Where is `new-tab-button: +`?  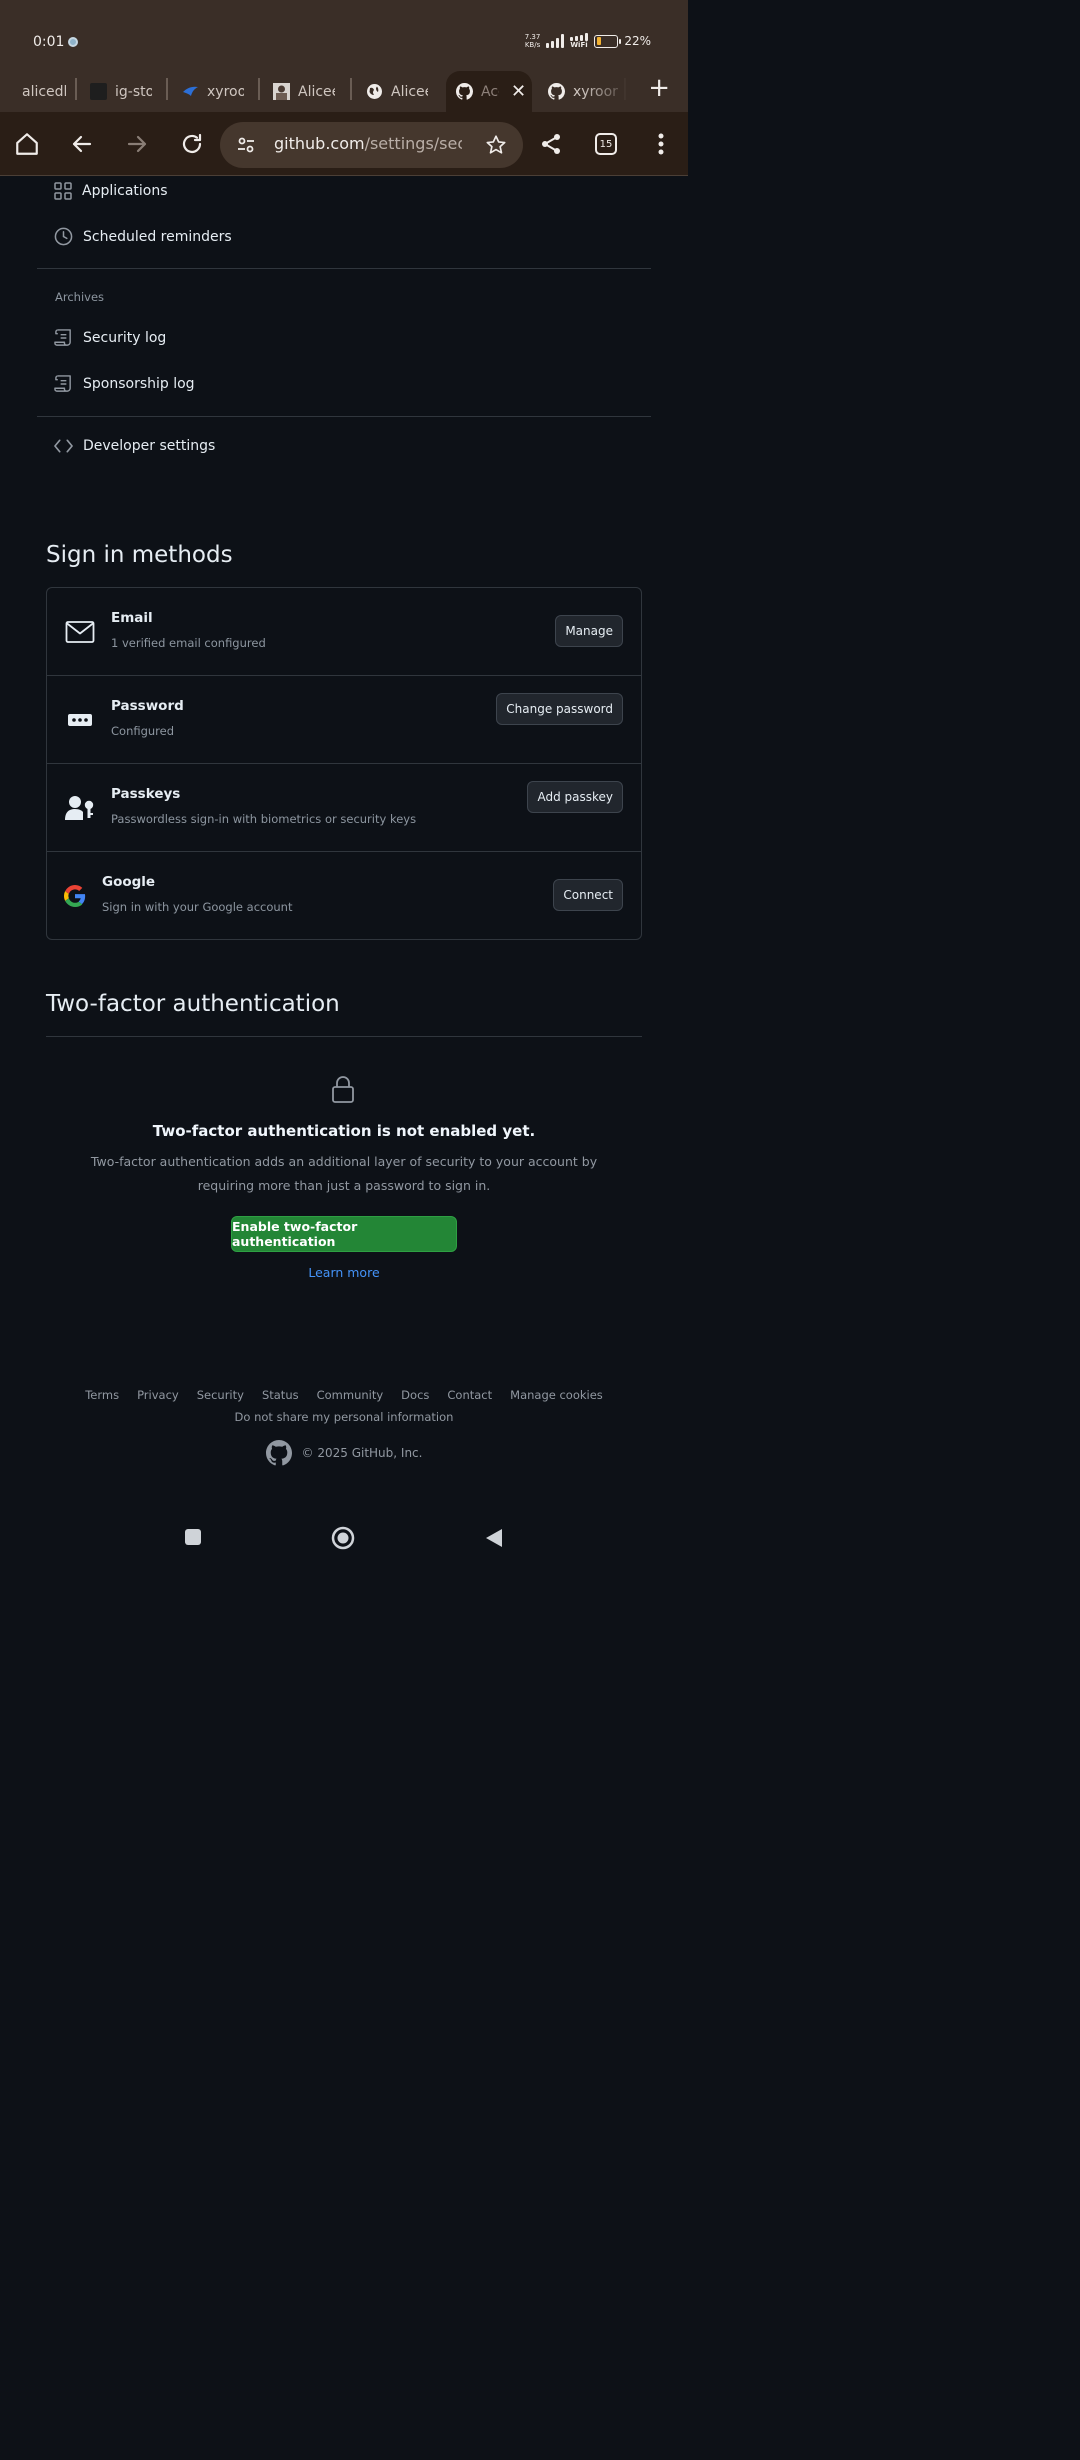 new-tab-button: + is located at coordinates (659, 88).